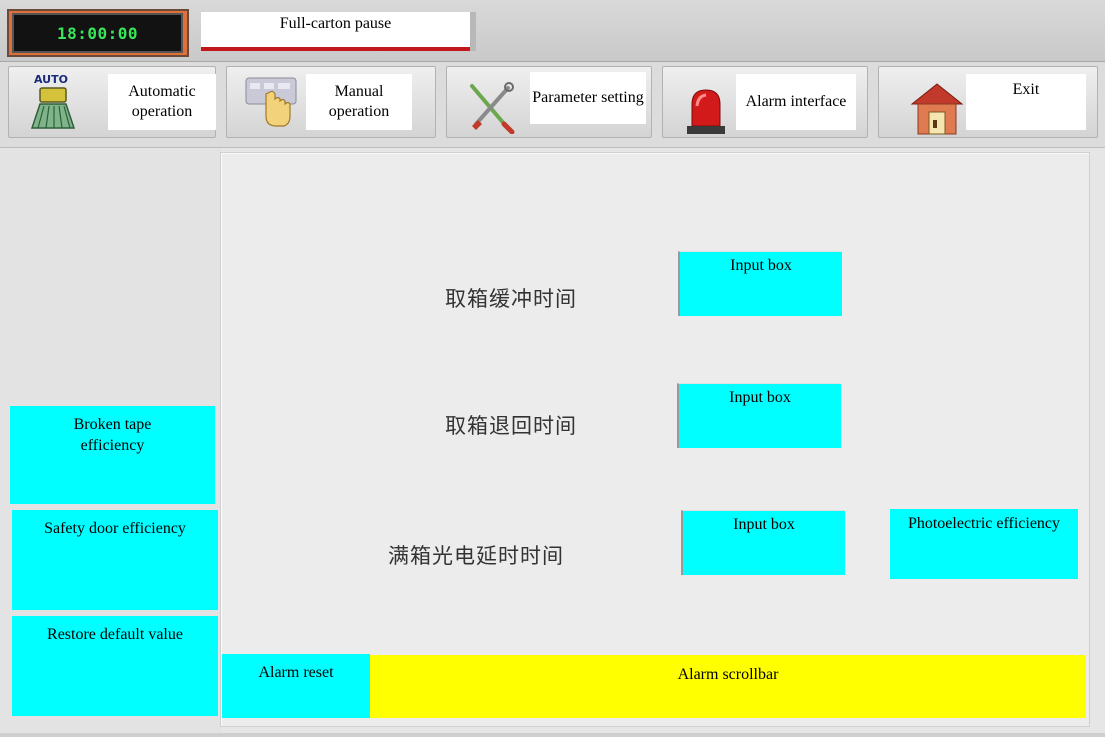  Describe the element at coordinates (511, 426) in the screenshot. I see `param-label-fetch-return-time: 取箱退回时间` at that location.